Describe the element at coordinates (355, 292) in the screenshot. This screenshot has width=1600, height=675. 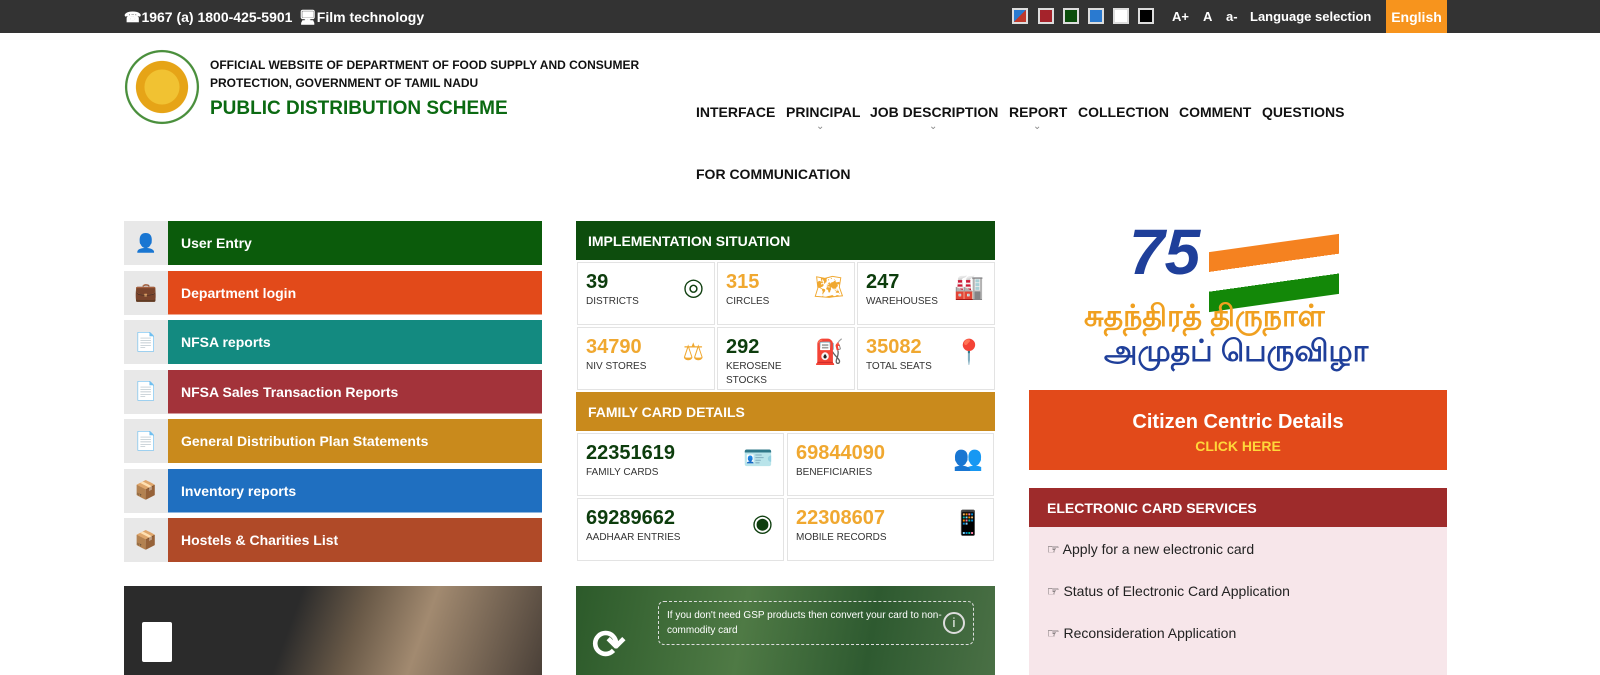
I see `menu-item-label: Department login` at that location.